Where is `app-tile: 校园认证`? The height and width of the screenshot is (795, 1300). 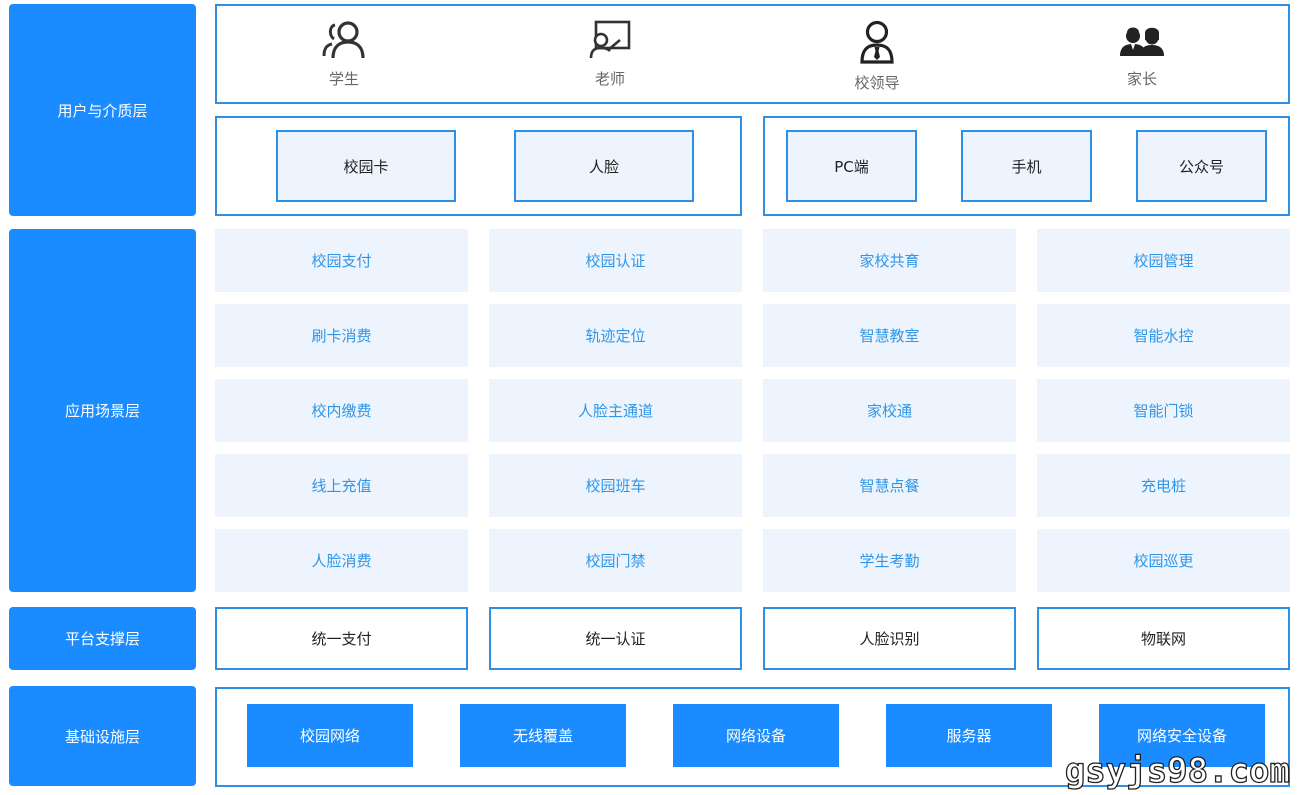 app-tile: 校园认证 is located at coordinates (615, 260).